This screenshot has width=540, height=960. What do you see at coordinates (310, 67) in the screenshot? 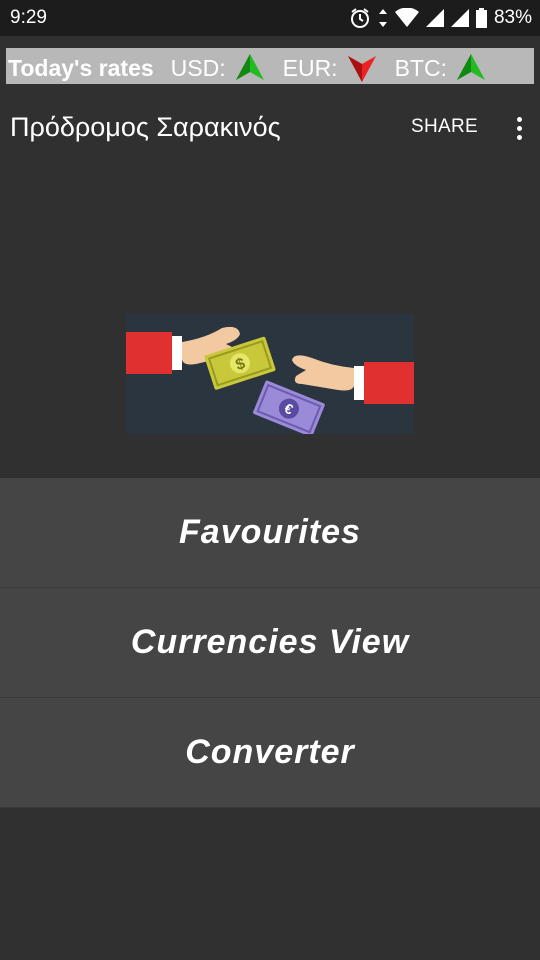
I see `eur-label: EUR:` at bounding box center [310, 67].